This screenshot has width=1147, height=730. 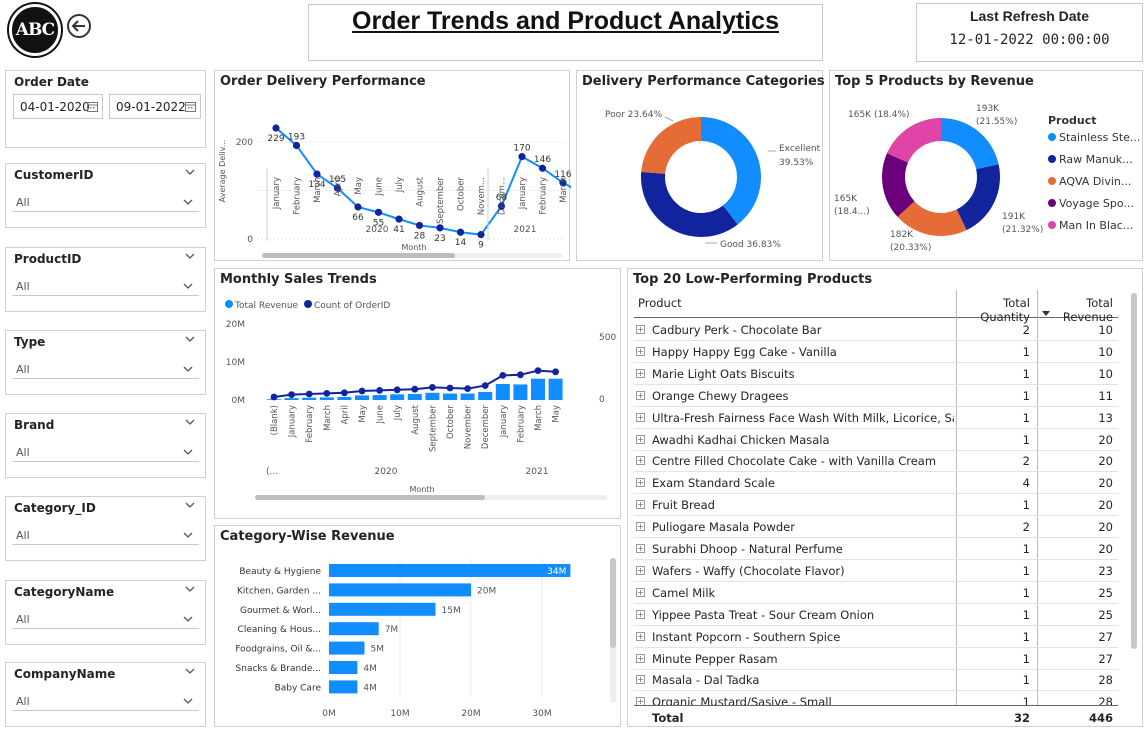 I want to click on table-row: + Wafers - Waffy (Chocolate Flavor) 1 23, so click(x=876, y=571).